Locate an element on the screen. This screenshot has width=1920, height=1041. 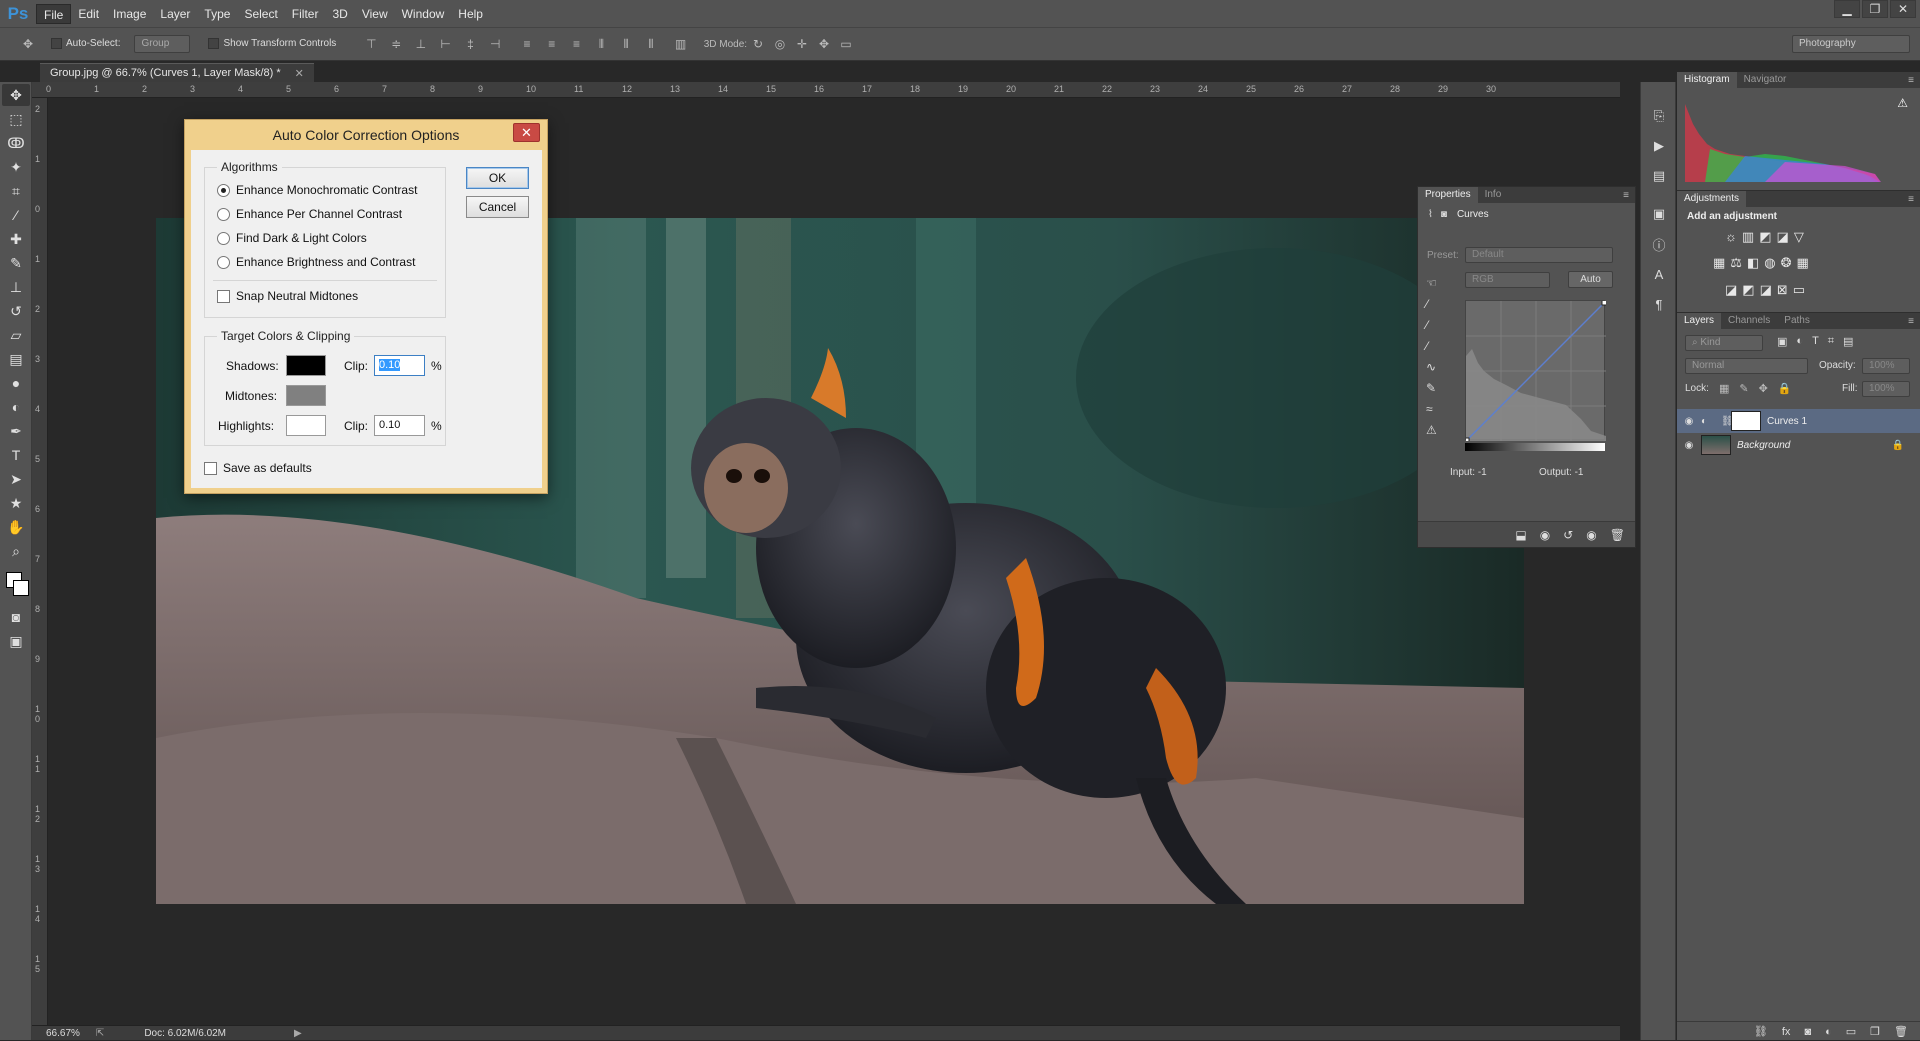
zoom-tool-icon: ⌕ is located at coordinates (16, 551).